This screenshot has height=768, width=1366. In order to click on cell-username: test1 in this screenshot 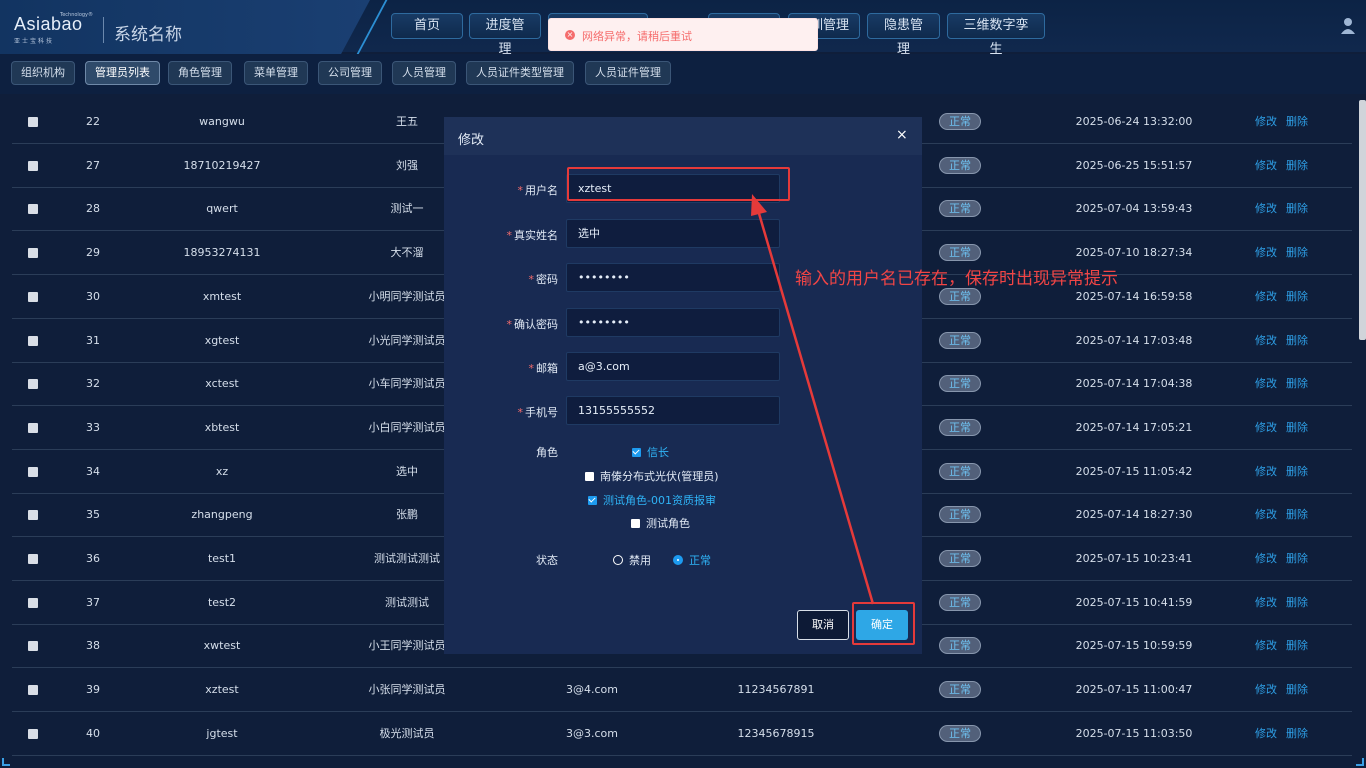, I will do `click(222, 558)`.